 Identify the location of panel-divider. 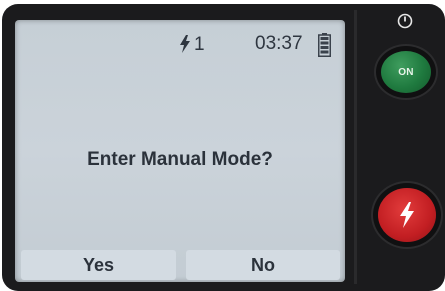
(355, 147).